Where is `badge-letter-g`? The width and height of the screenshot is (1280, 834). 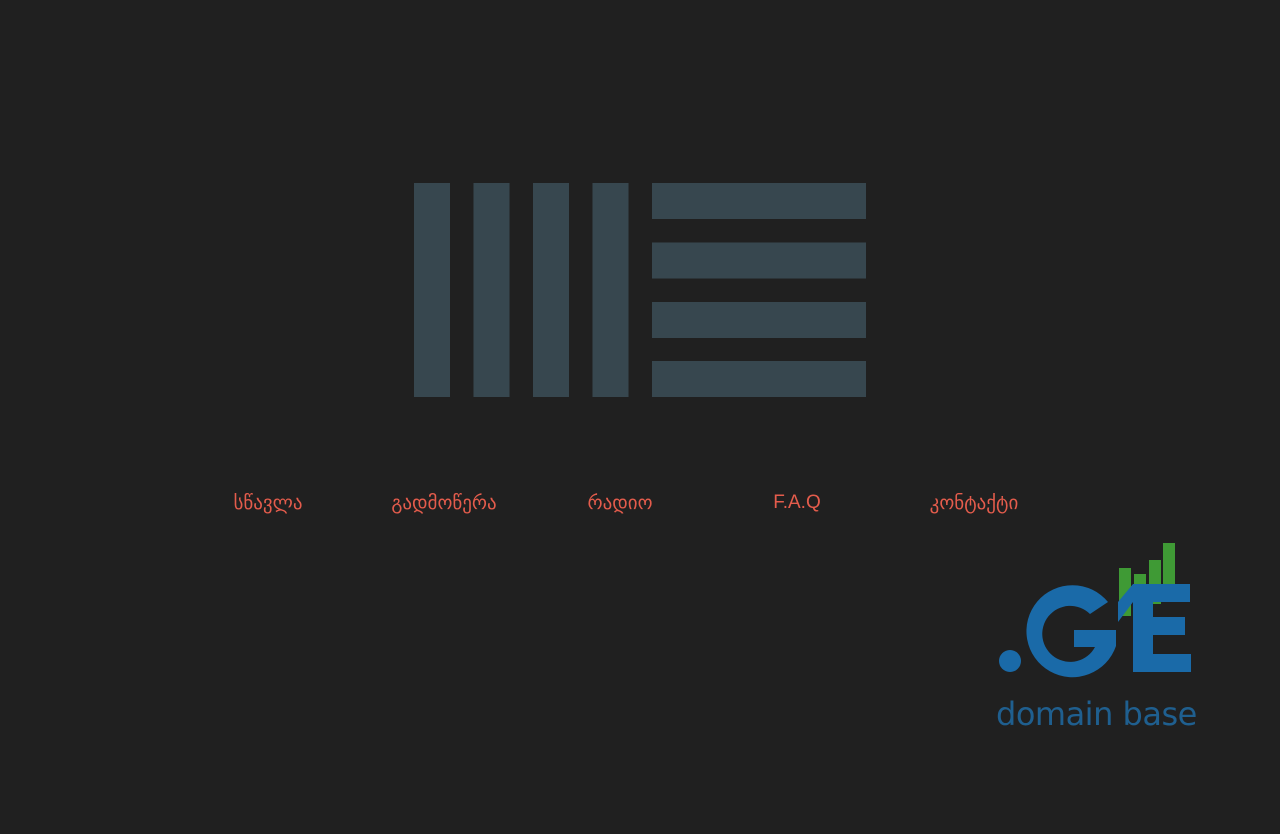
badge-letter-g is located at coordinates (1071, 631).